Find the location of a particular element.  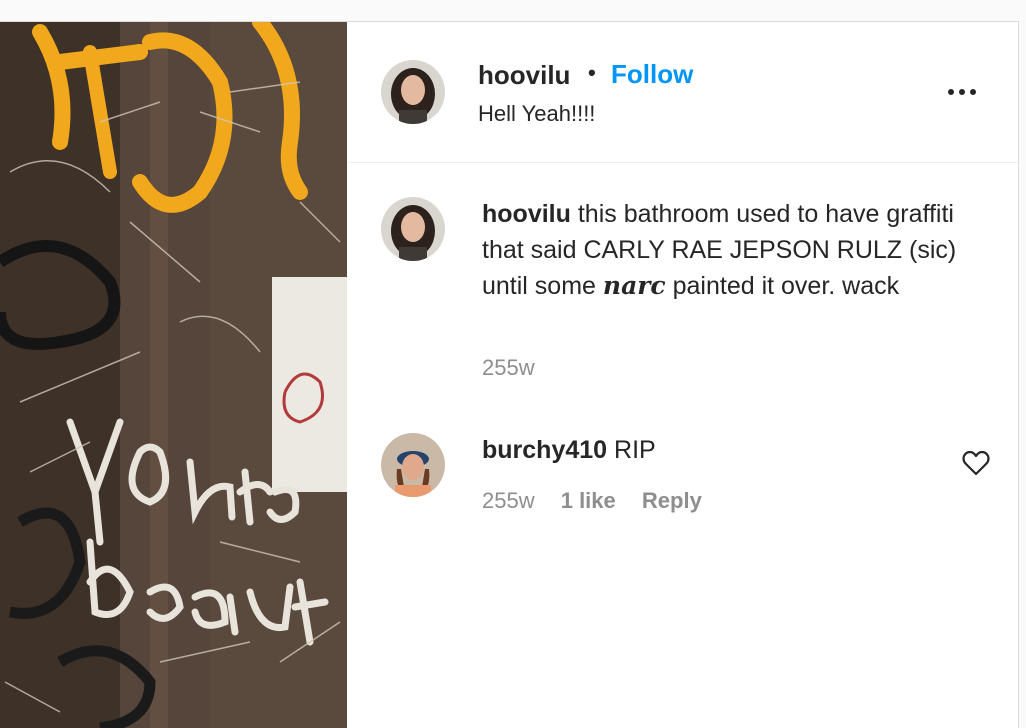

follow-button: Follow is located at coordinates (652, 74).